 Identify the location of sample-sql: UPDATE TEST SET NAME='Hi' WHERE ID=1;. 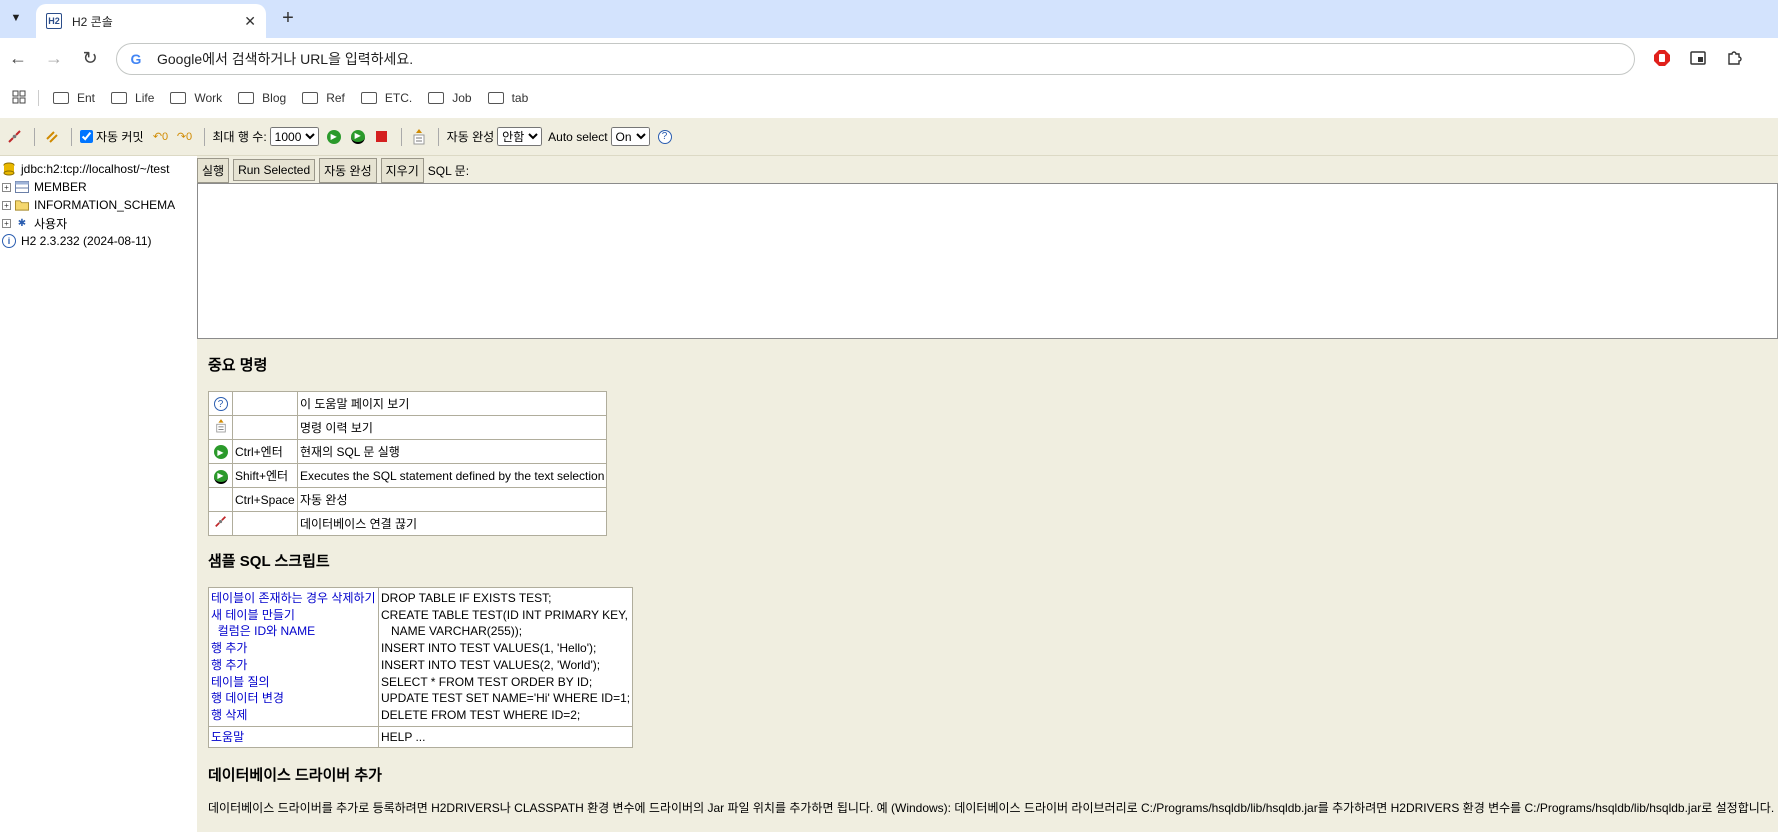
(506, 698).